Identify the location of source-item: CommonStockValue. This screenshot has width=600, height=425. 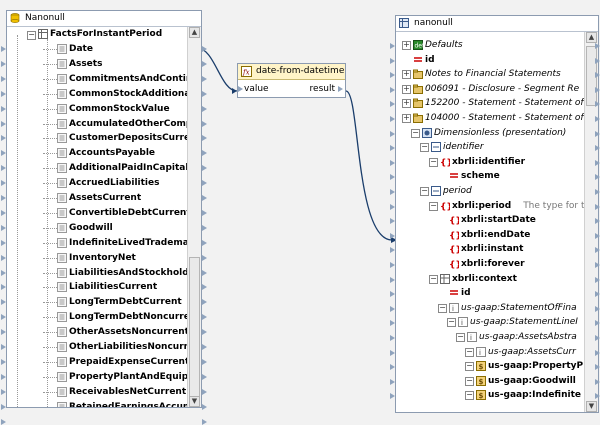
(119, 109).